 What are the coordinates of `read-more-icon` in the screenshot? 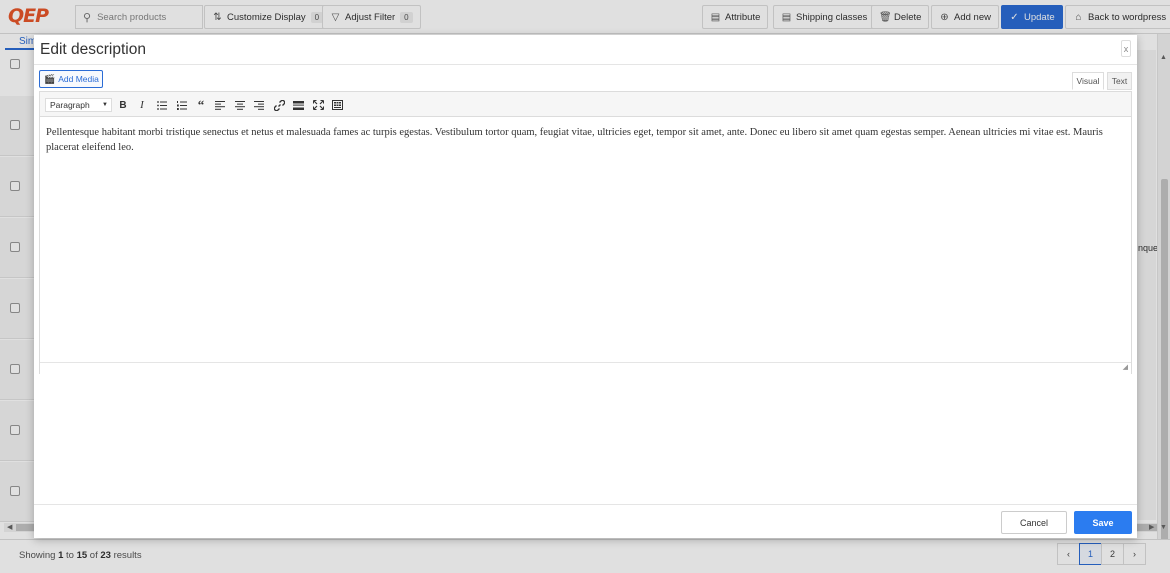 It's located at (298, 105).